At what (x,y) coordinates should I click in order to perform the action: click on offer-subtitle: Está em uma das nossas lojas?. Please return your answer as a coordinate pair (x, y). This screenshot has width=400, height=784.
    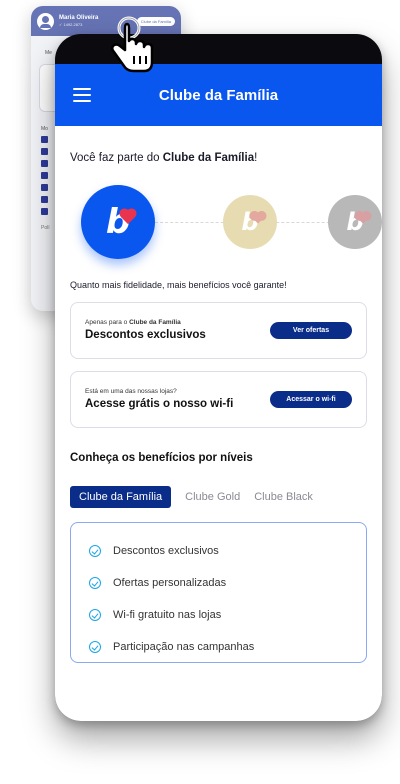
    Looking at the image, I should click on (131, 391).